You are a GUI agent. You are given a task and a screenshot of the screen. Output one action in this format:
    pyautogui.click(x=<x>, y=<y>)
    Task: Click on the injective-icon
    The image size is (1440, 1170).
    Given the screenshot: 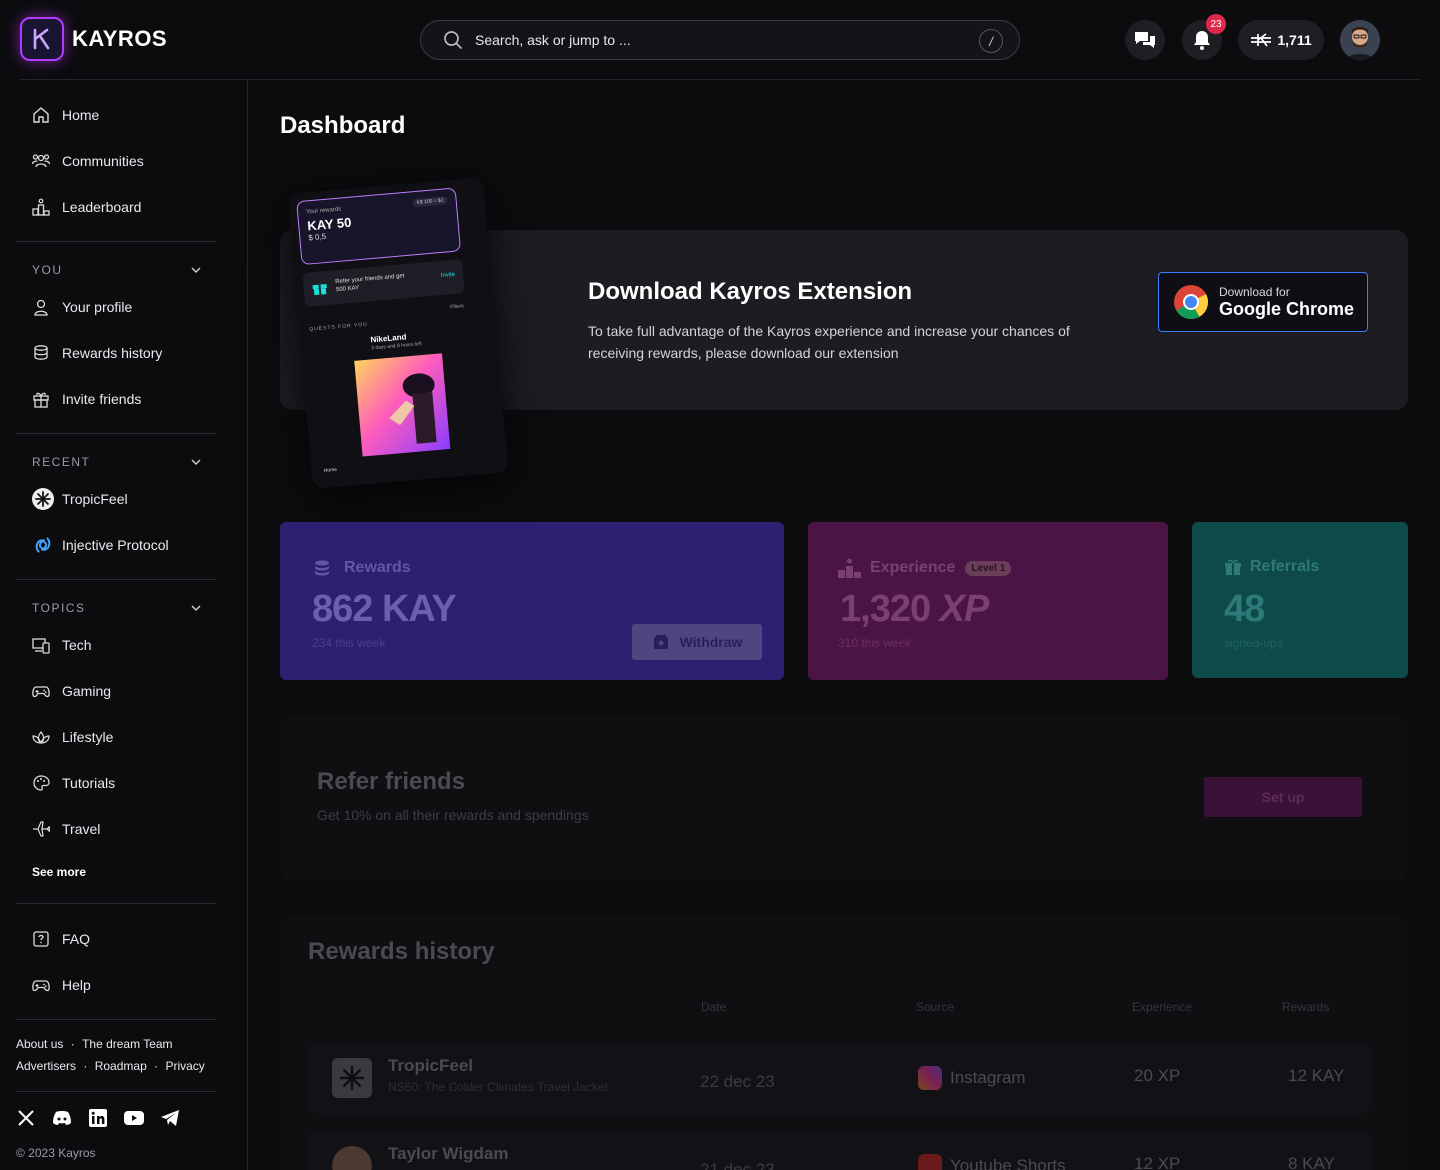 What is the action you would take?
    pyautogui.click(x=43, y=545)
    